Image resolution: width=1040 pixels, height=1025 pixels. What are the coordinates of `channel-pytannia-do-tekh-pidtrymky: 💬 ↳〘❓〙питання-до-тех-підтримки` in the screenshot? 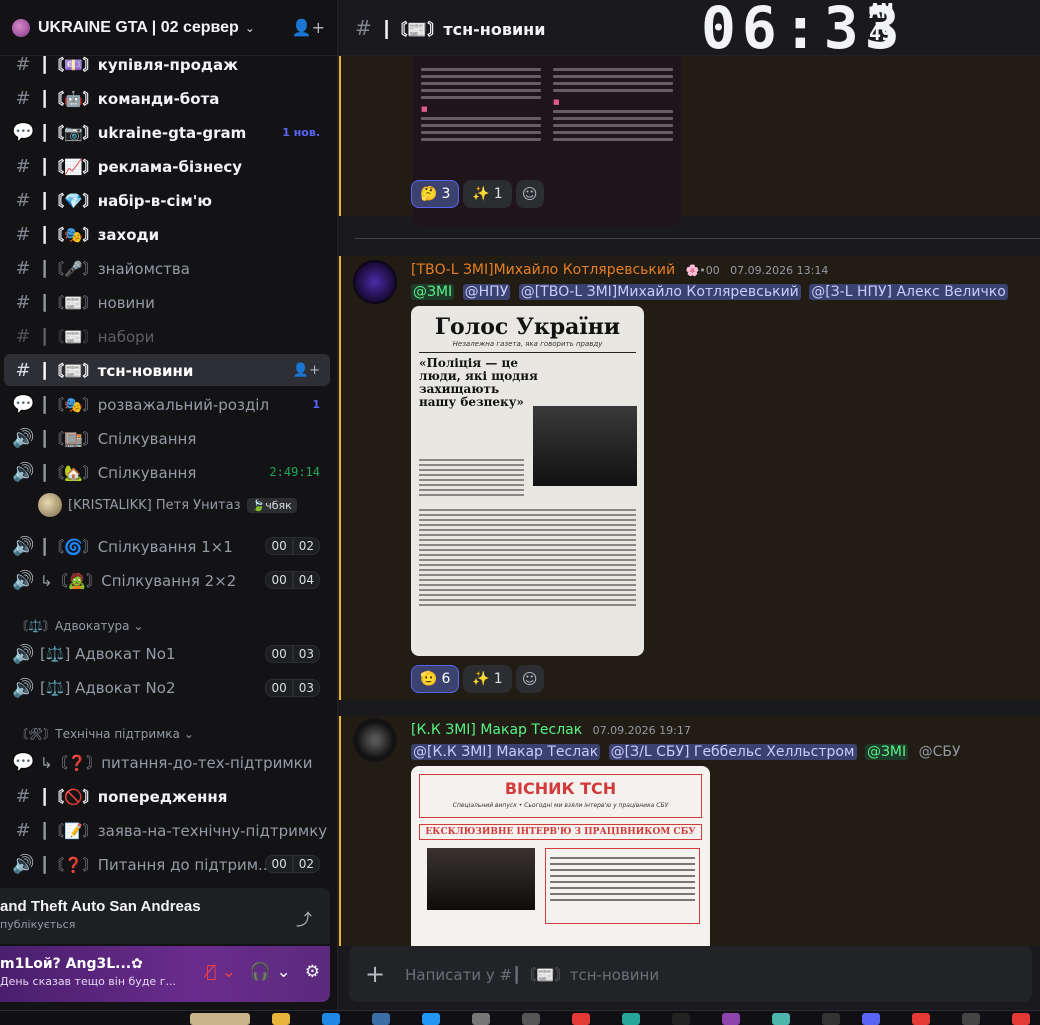 It's located at (167, 762).